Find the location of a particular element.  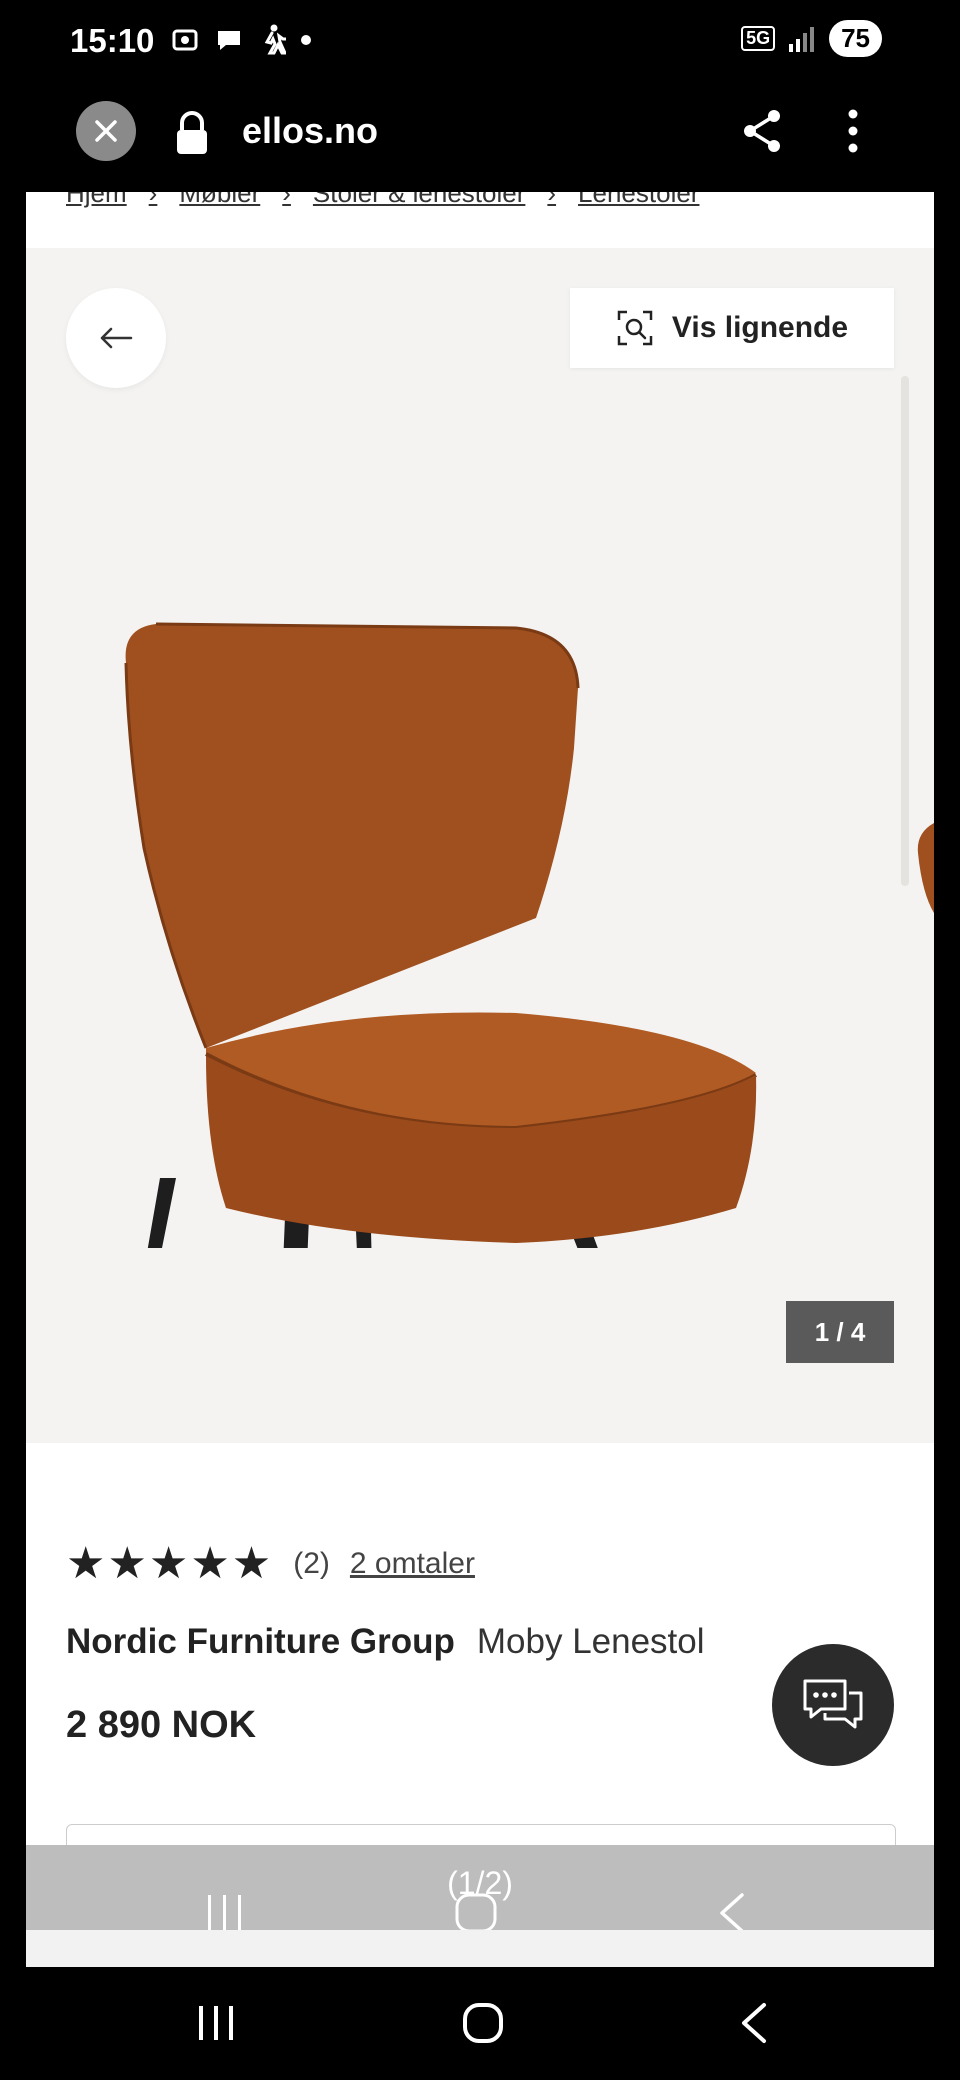

close-icon is located at coordinates (106, 131).